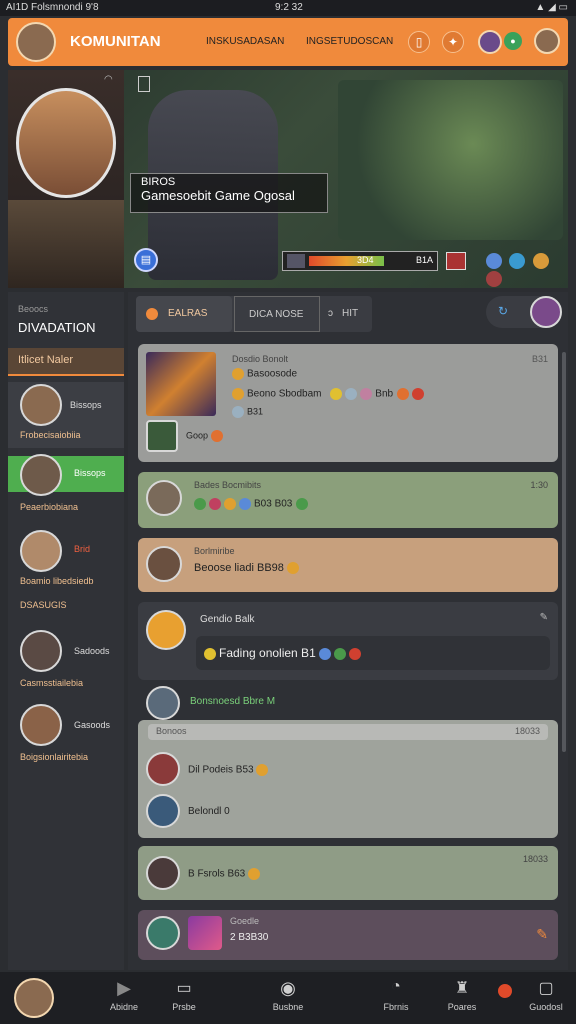  I want to click on nav-busbne: ◉ Busbne, so click(288, 995).